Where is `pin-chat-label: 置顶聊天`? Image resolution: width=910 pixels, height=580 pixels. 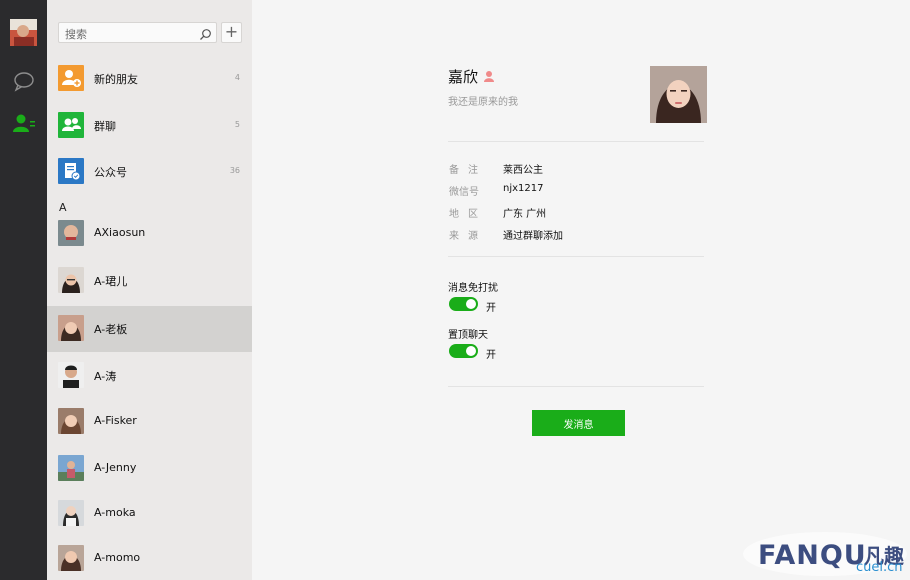
pin-chat-label: 置顶聊天 is located at coordinates (468, 335).